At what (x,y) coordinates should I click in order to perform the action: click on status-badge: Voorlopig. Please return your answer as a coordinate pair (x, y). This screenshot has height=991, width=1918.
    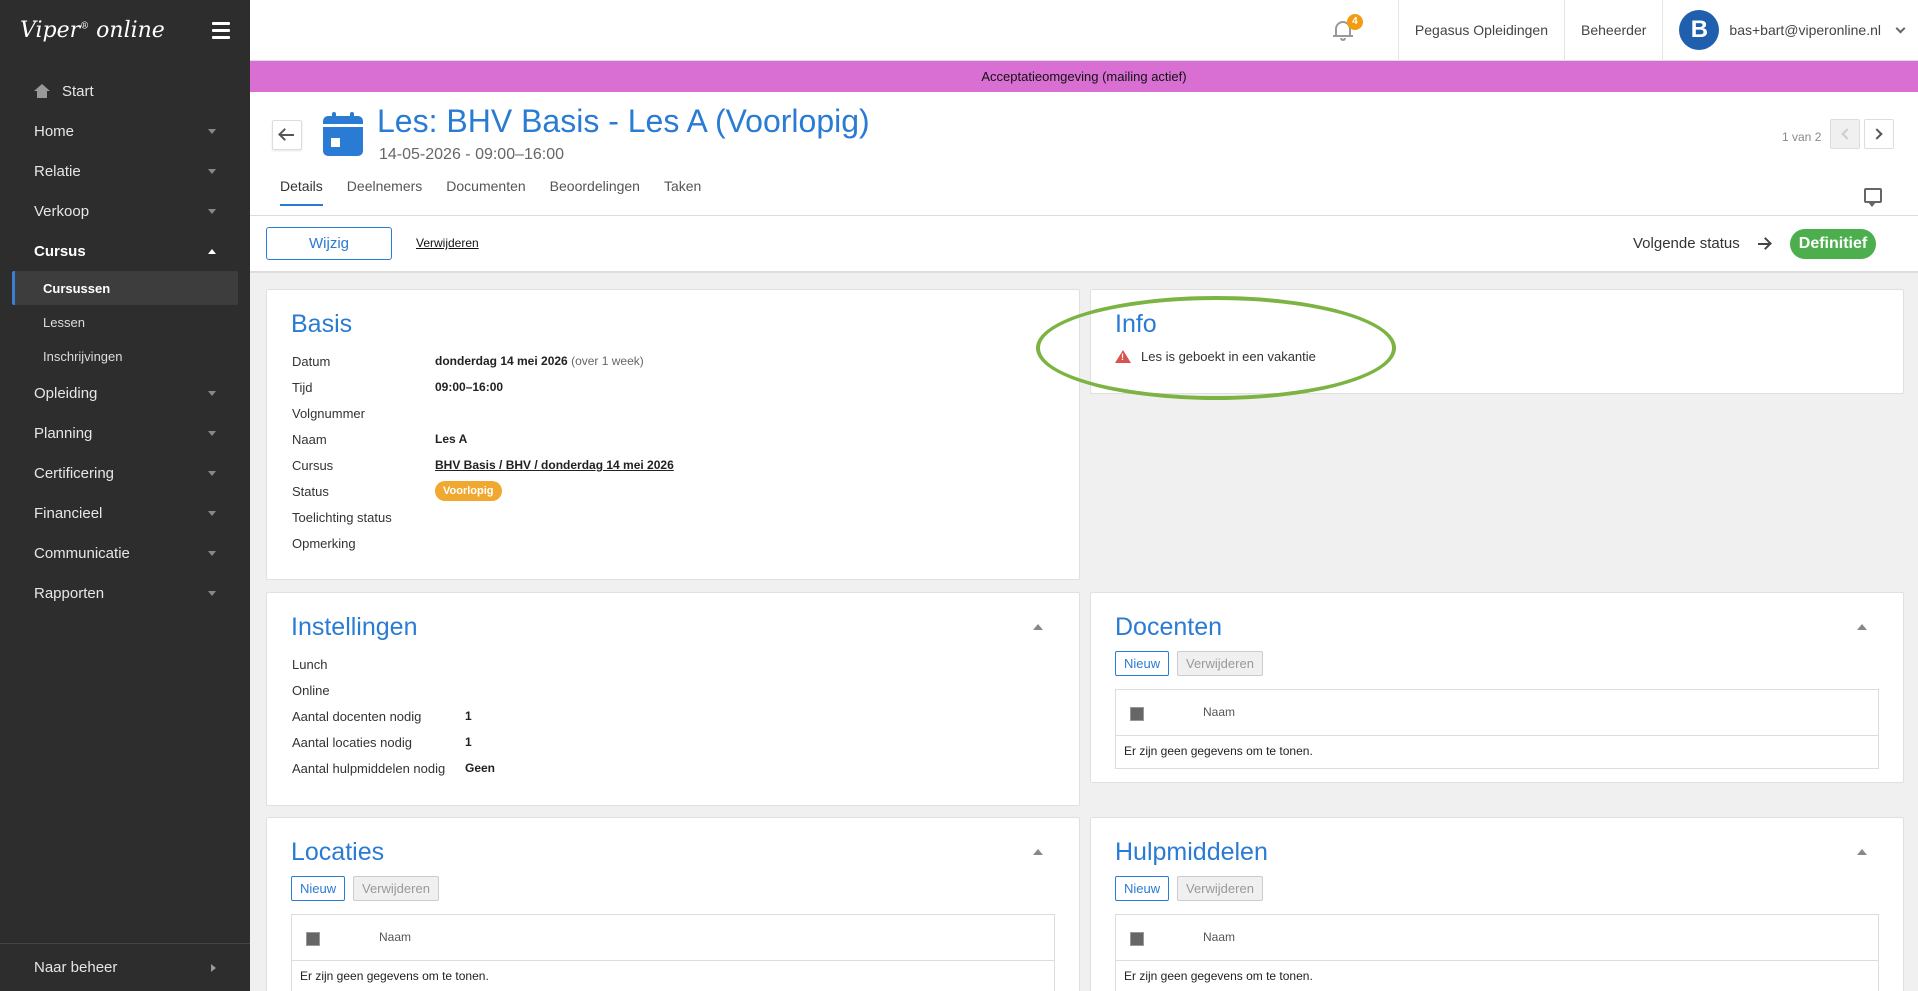
    Looking at the image, I should click on (468, 491).